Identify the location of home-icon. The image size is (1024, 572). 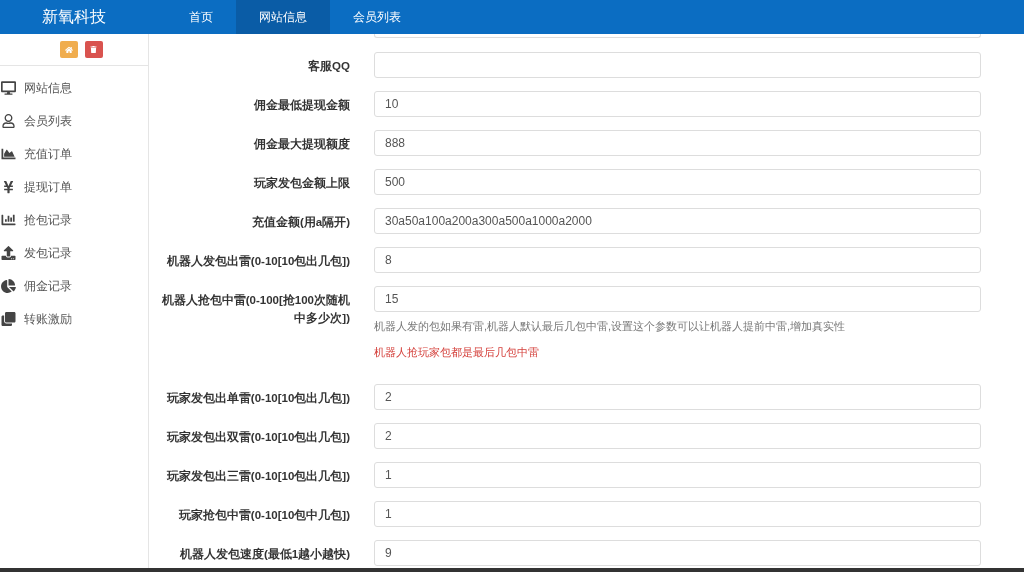
(68, 49).